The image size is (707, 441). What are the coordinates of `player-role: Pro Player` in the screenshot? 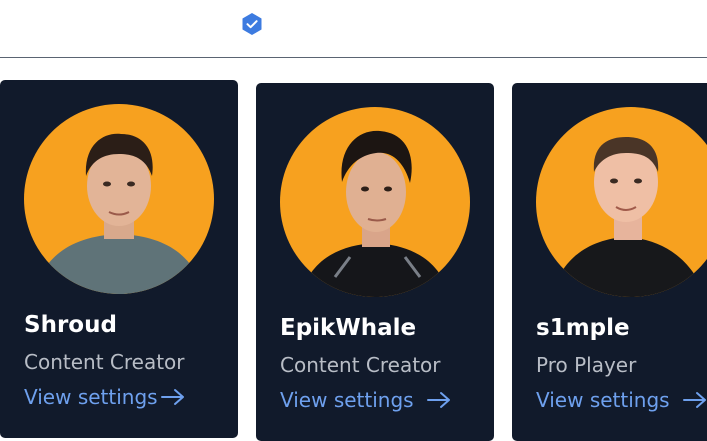 It's located at (586, 365).